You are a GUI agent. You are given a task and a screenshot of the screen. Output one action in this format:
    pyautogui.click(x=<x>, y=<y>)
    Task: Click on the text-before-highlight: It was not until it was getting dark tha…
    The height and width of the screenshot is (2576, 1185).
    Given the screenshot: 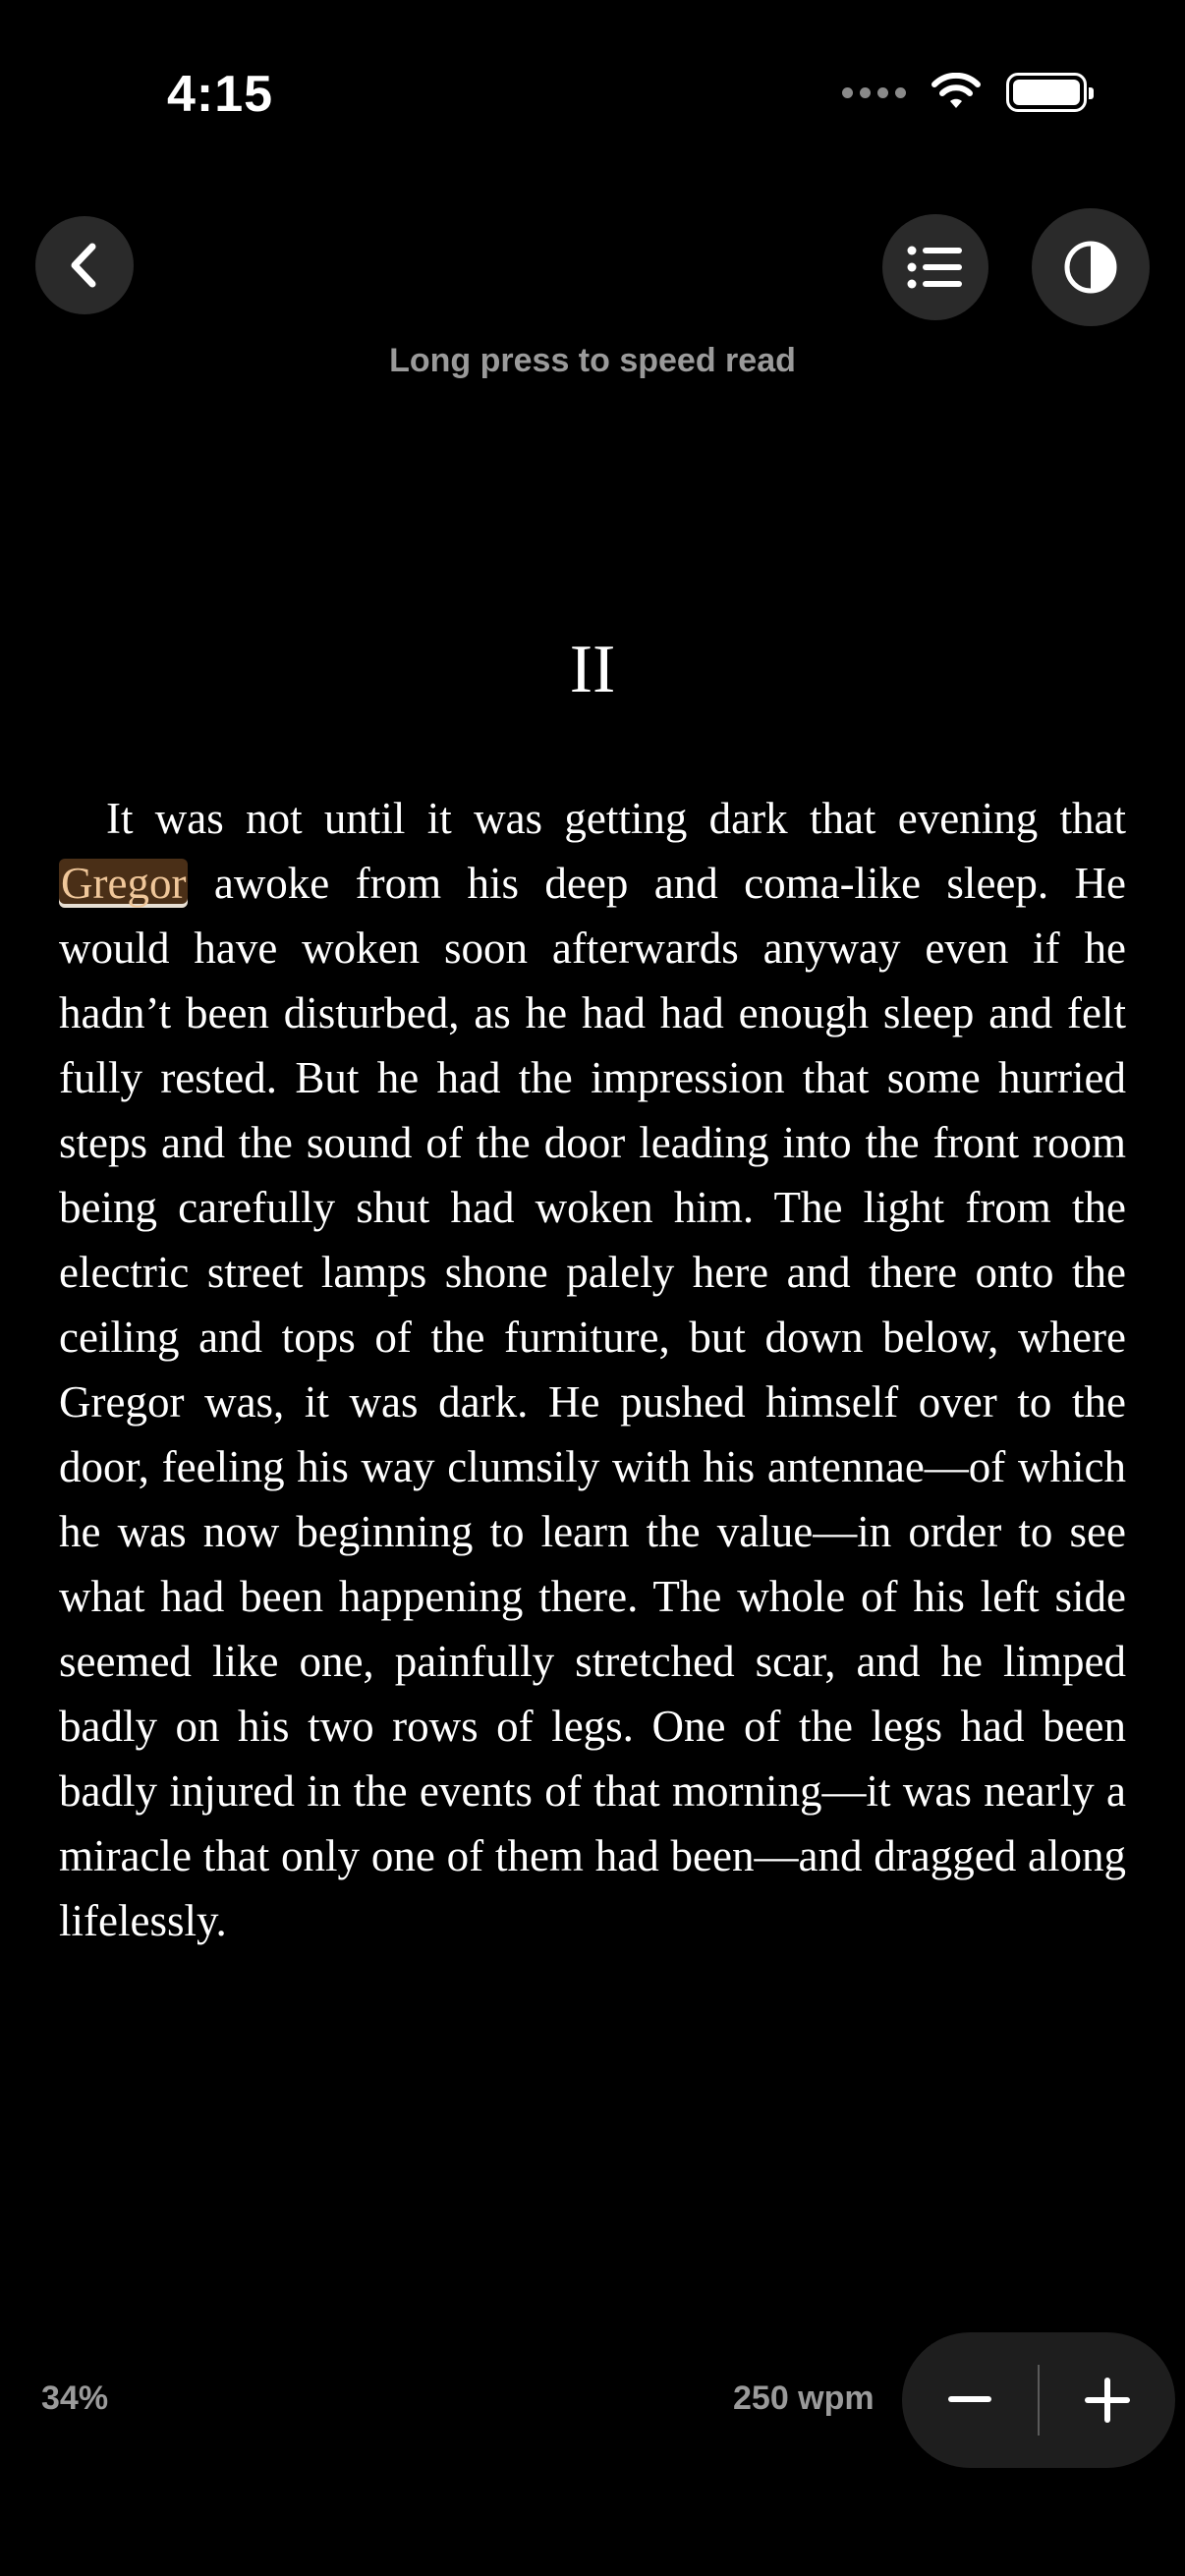 What is the action you would take?
    pyautogui.click(x=616, y=818)
    